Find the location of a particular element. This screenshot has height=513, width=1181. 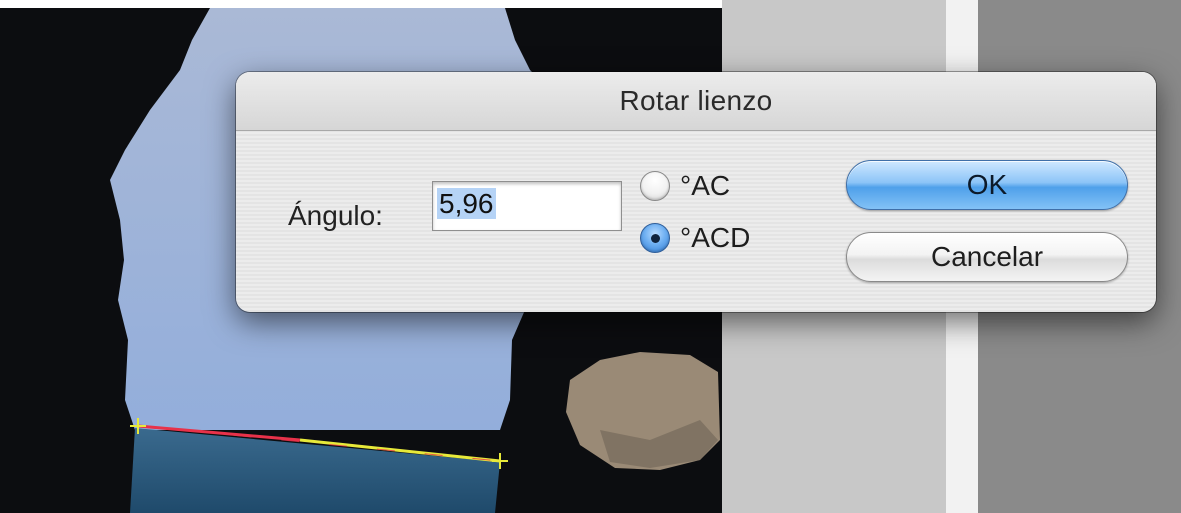

angle-value: 5,96 is located at coordinates (466, 203).